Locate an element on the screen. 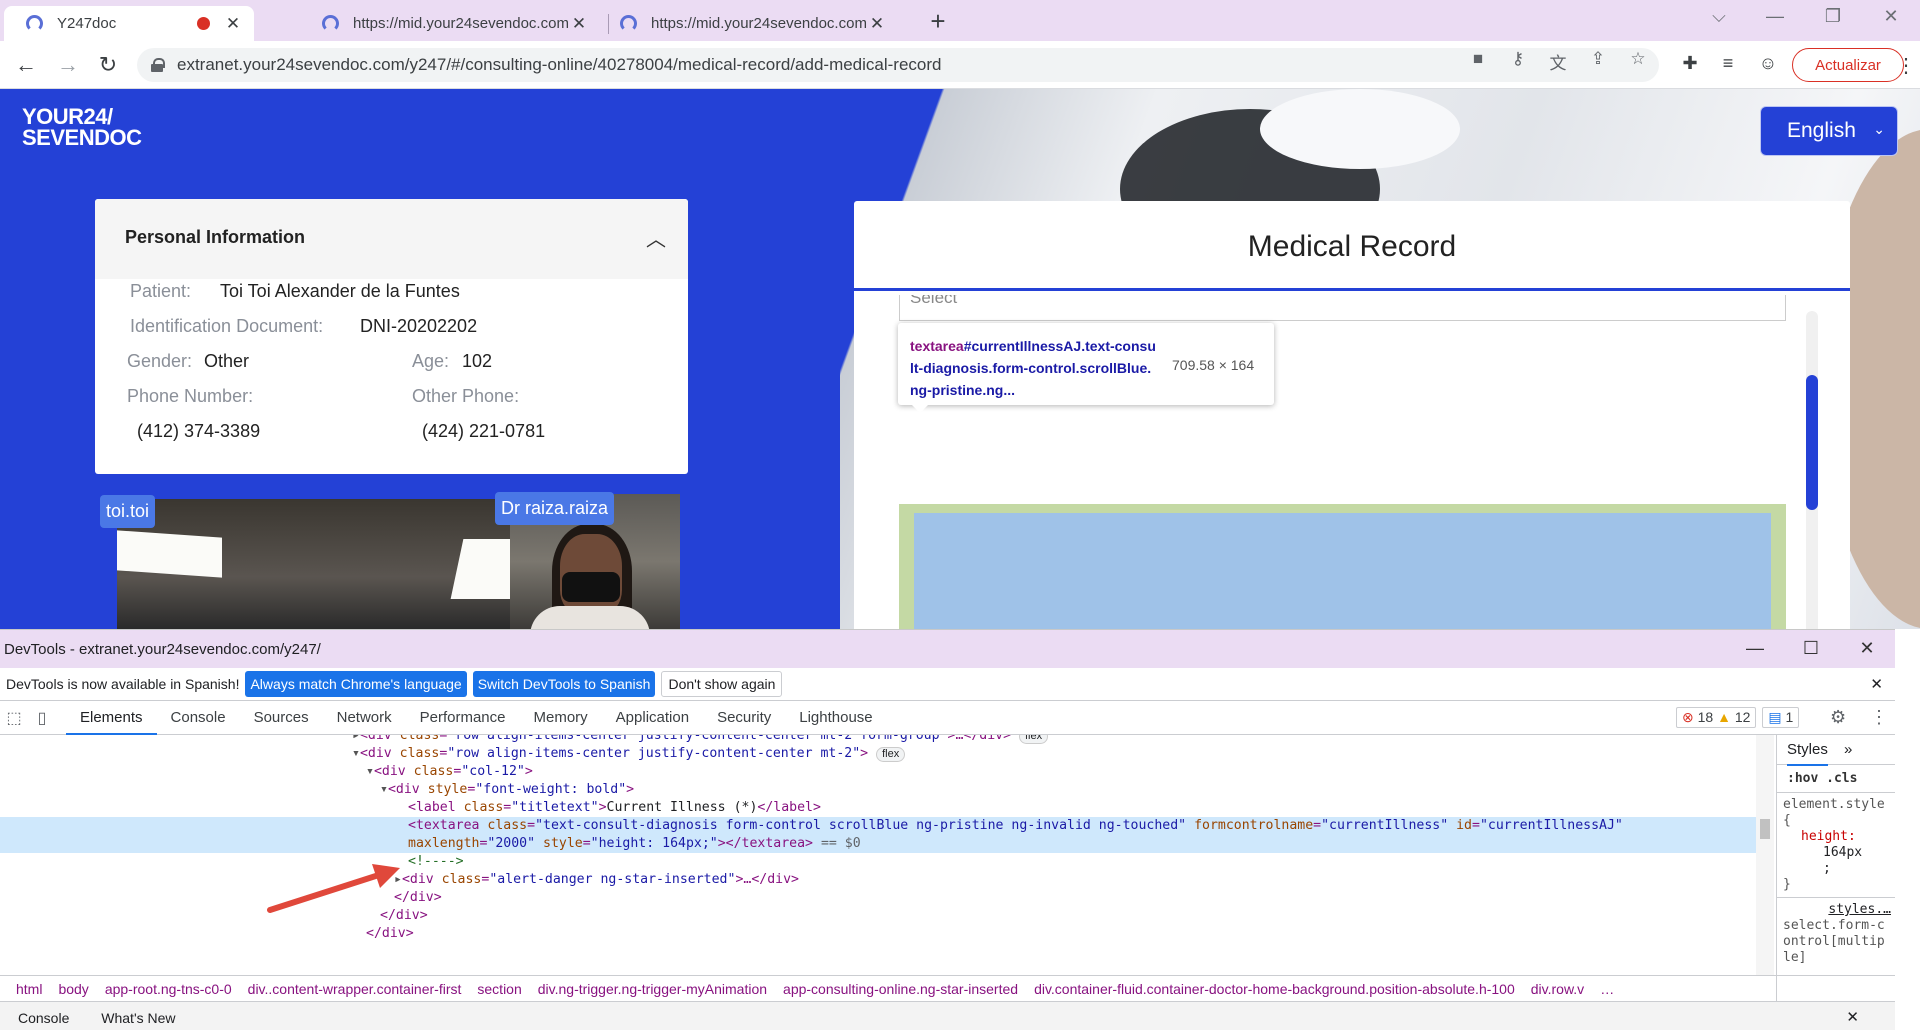 Image resolution: width=1920 pixels, height=1030 pixels. current-illness-textarea is located at coordinates (1342, 571).